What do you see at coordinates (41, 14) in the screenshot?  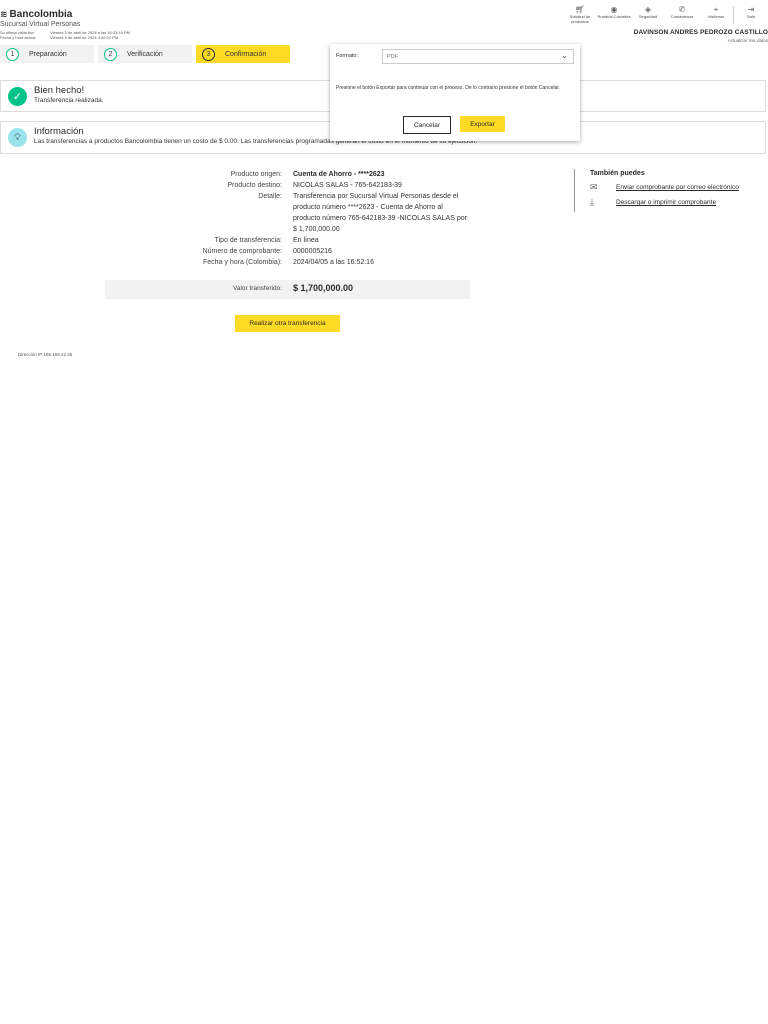 I see `brand-name: Bancolombia` at bounding box center [41, 14].